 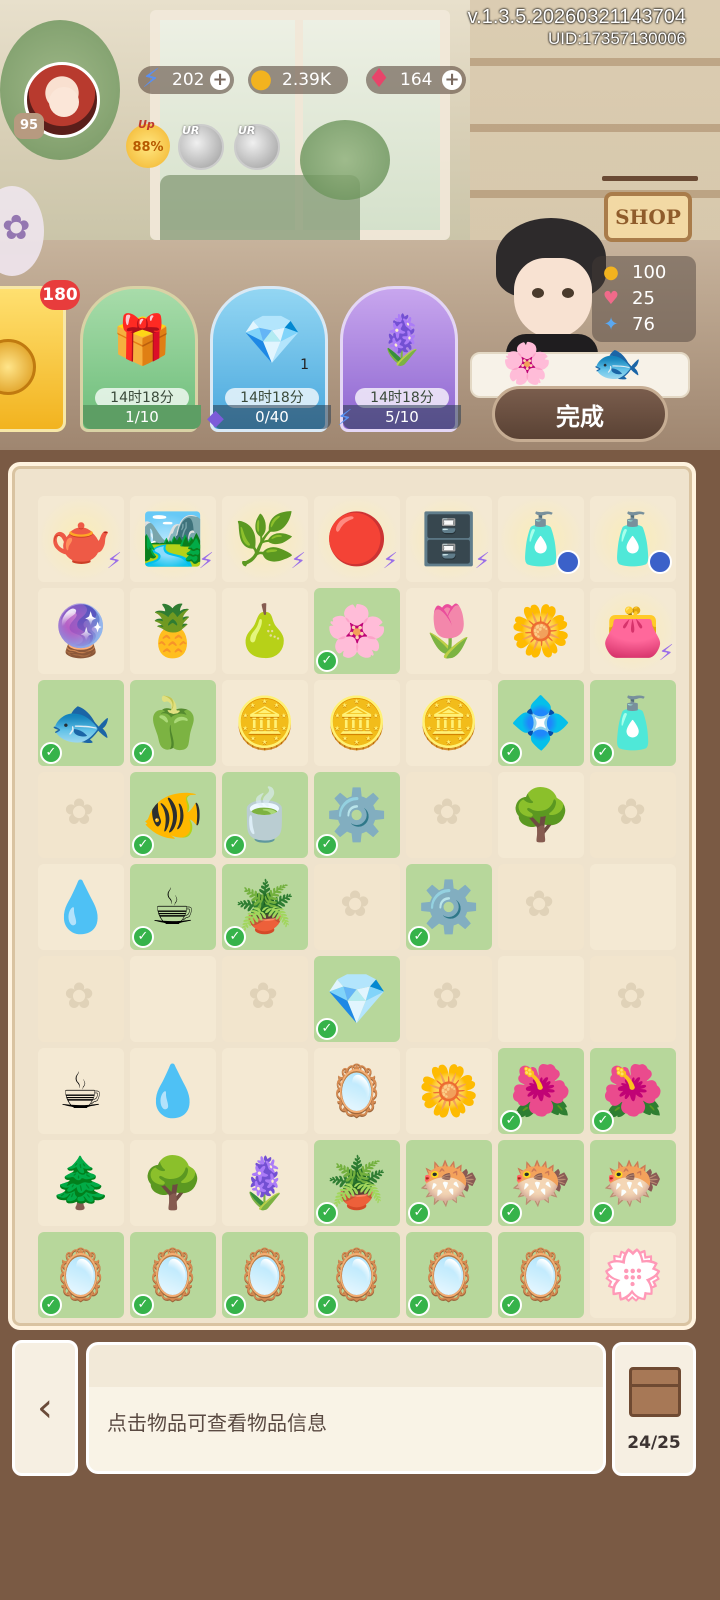 What do you see at coordinates (265, 539) in the screenshot?
I see `board-cell: 🌿 ⚡` at bounding box center [265, 539].